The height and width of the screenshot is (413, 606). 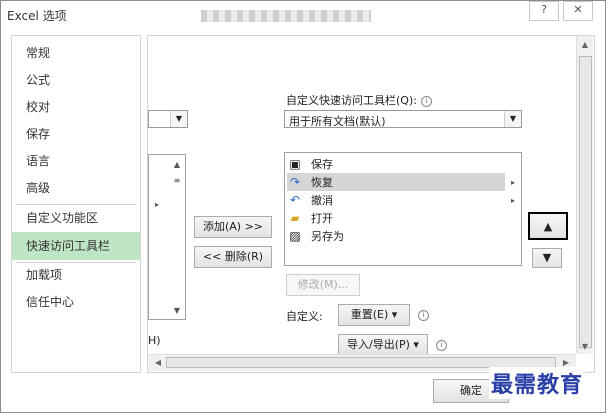 I want to click on list-item-label: 另存为, so click(x=327, y=236).